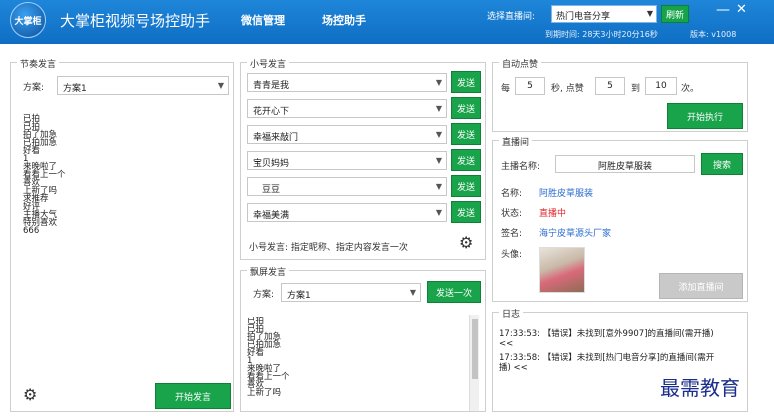  I want to click on danmaku-scrollbar, so click(474, 363).